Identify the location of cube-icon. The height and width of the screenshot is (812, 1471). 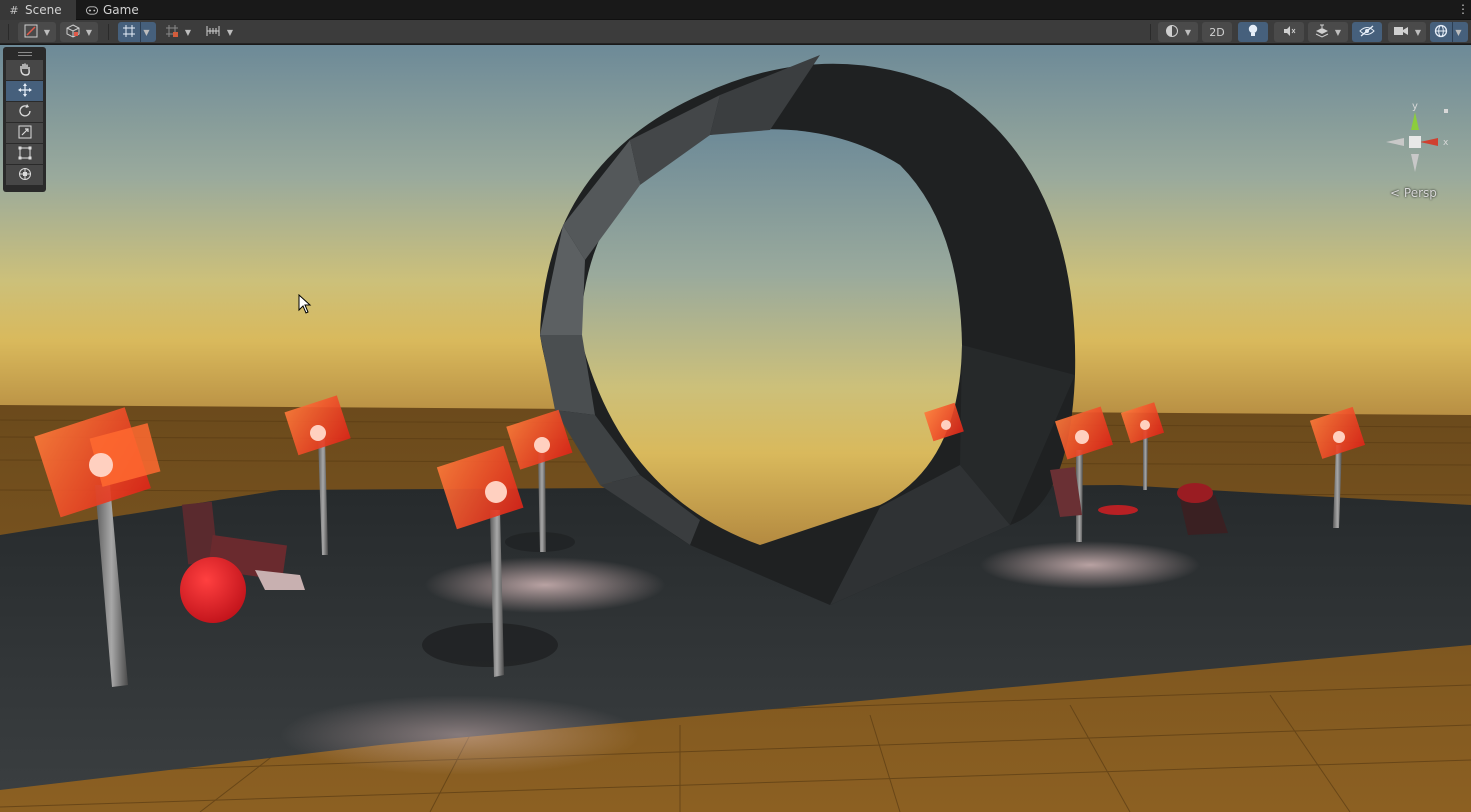
(73, 32).